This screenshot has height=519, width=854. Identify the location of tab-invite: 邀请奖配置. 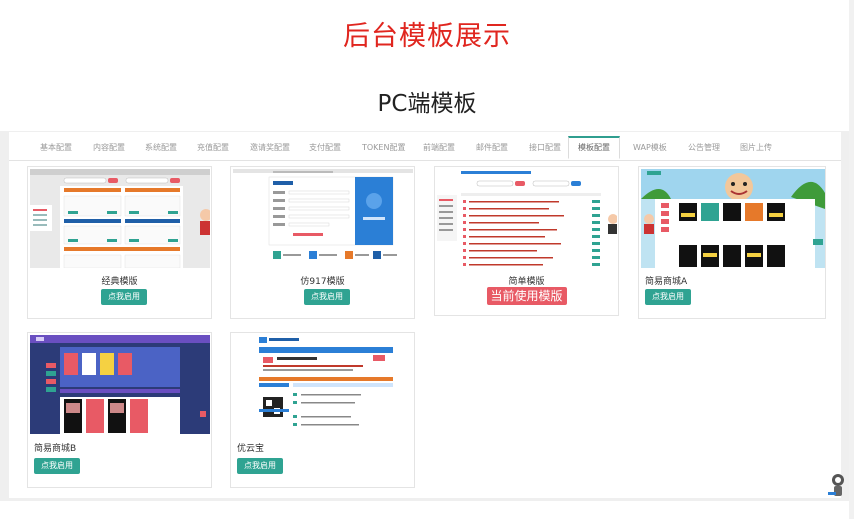
(270, 147).